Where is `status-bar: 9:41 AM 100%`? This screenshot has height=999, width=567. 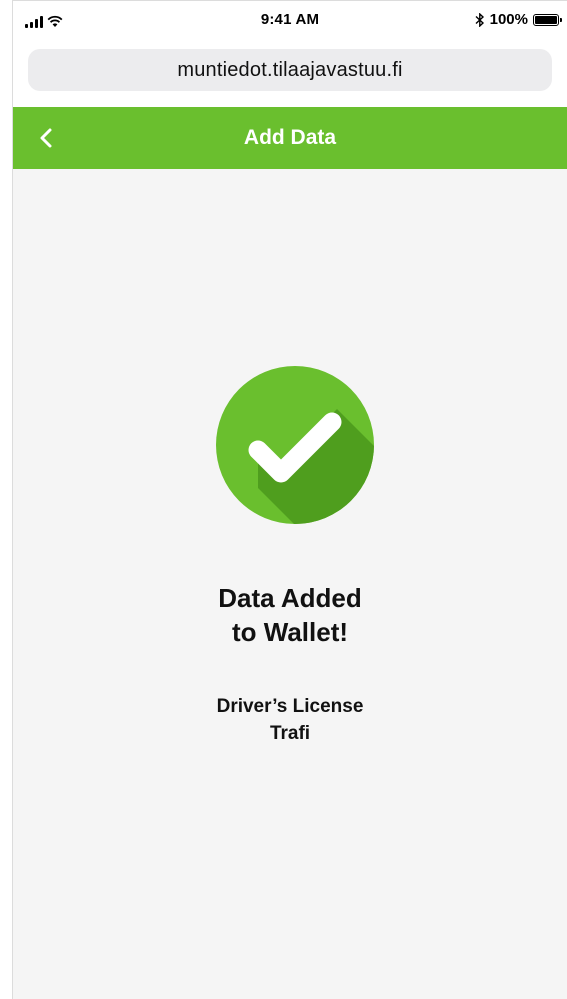 status-bar: 9:41 AM 100% is located at coordinates (290, 21).